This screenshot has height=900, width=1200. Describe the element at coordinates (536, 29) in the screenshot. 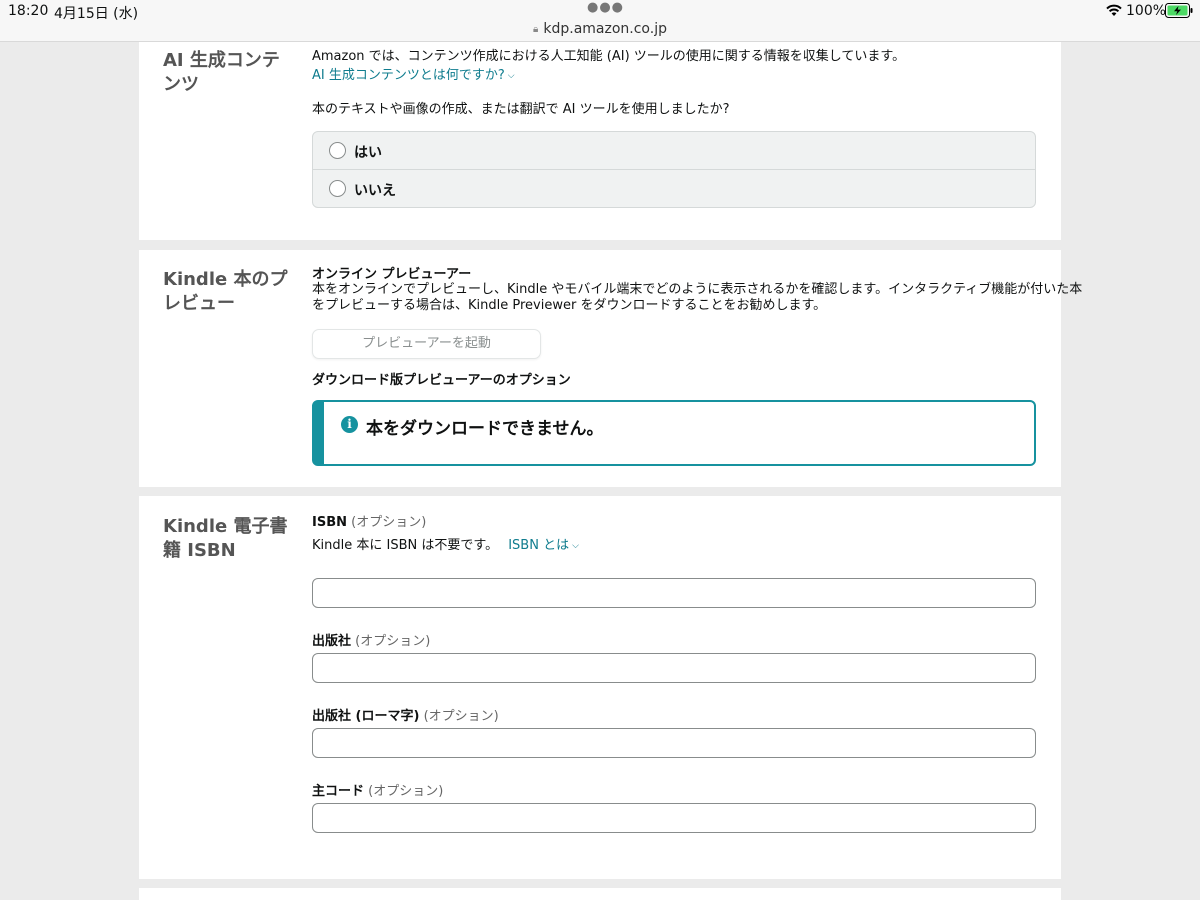

I see `lock-icon: 🔒︎` at that location.